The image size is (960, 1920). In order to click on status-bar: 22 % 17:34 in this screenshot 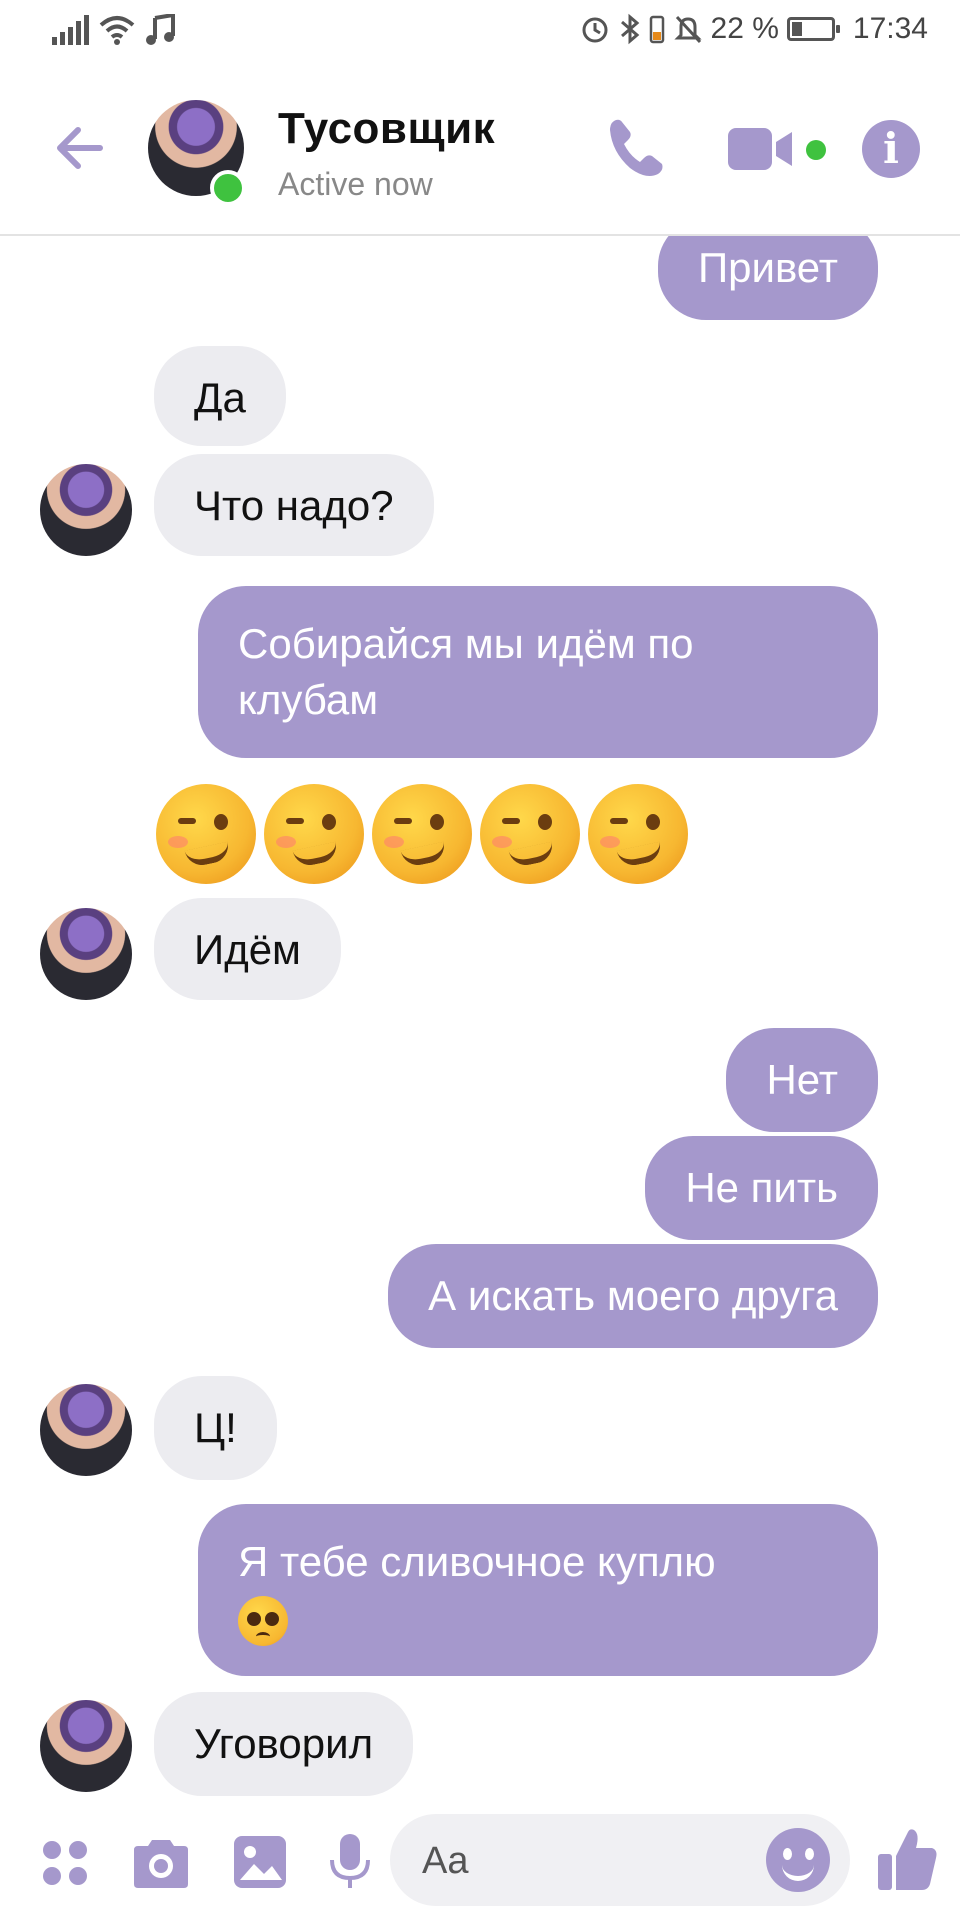, I will do `click(480, 33)`.